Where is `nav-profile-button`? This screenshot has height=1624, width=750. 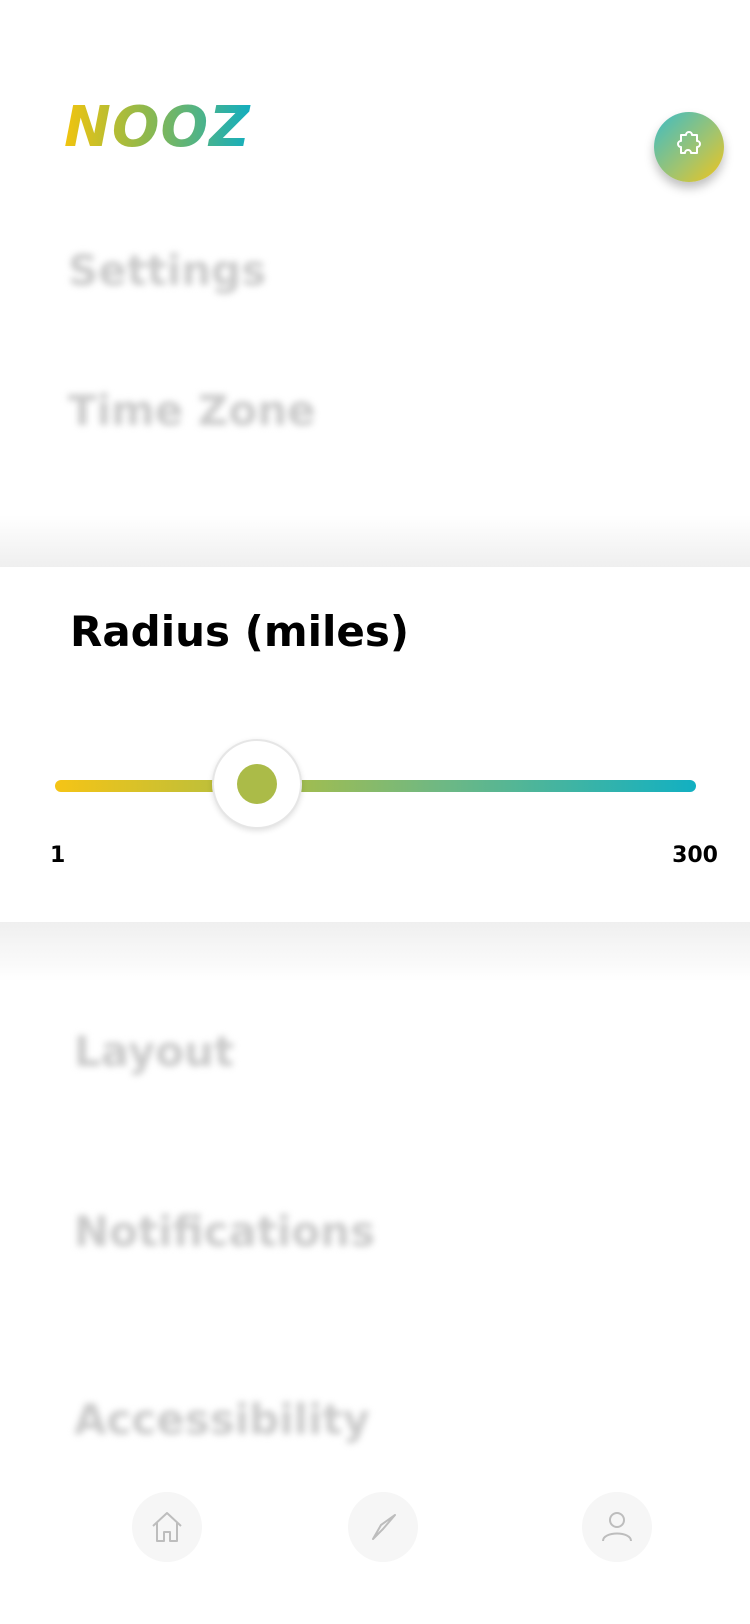 nav-profile-button is located at coordinates (617, 1527).